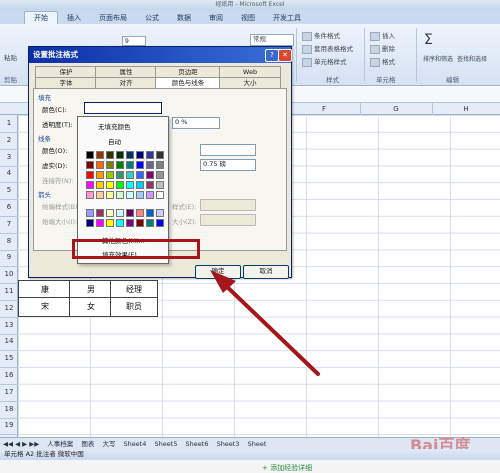 The width and height of the screenshot is (500, 473). Describe the element at coordinates (248, 18) in the screenshot. I see `tab-view: 视图` at that location.